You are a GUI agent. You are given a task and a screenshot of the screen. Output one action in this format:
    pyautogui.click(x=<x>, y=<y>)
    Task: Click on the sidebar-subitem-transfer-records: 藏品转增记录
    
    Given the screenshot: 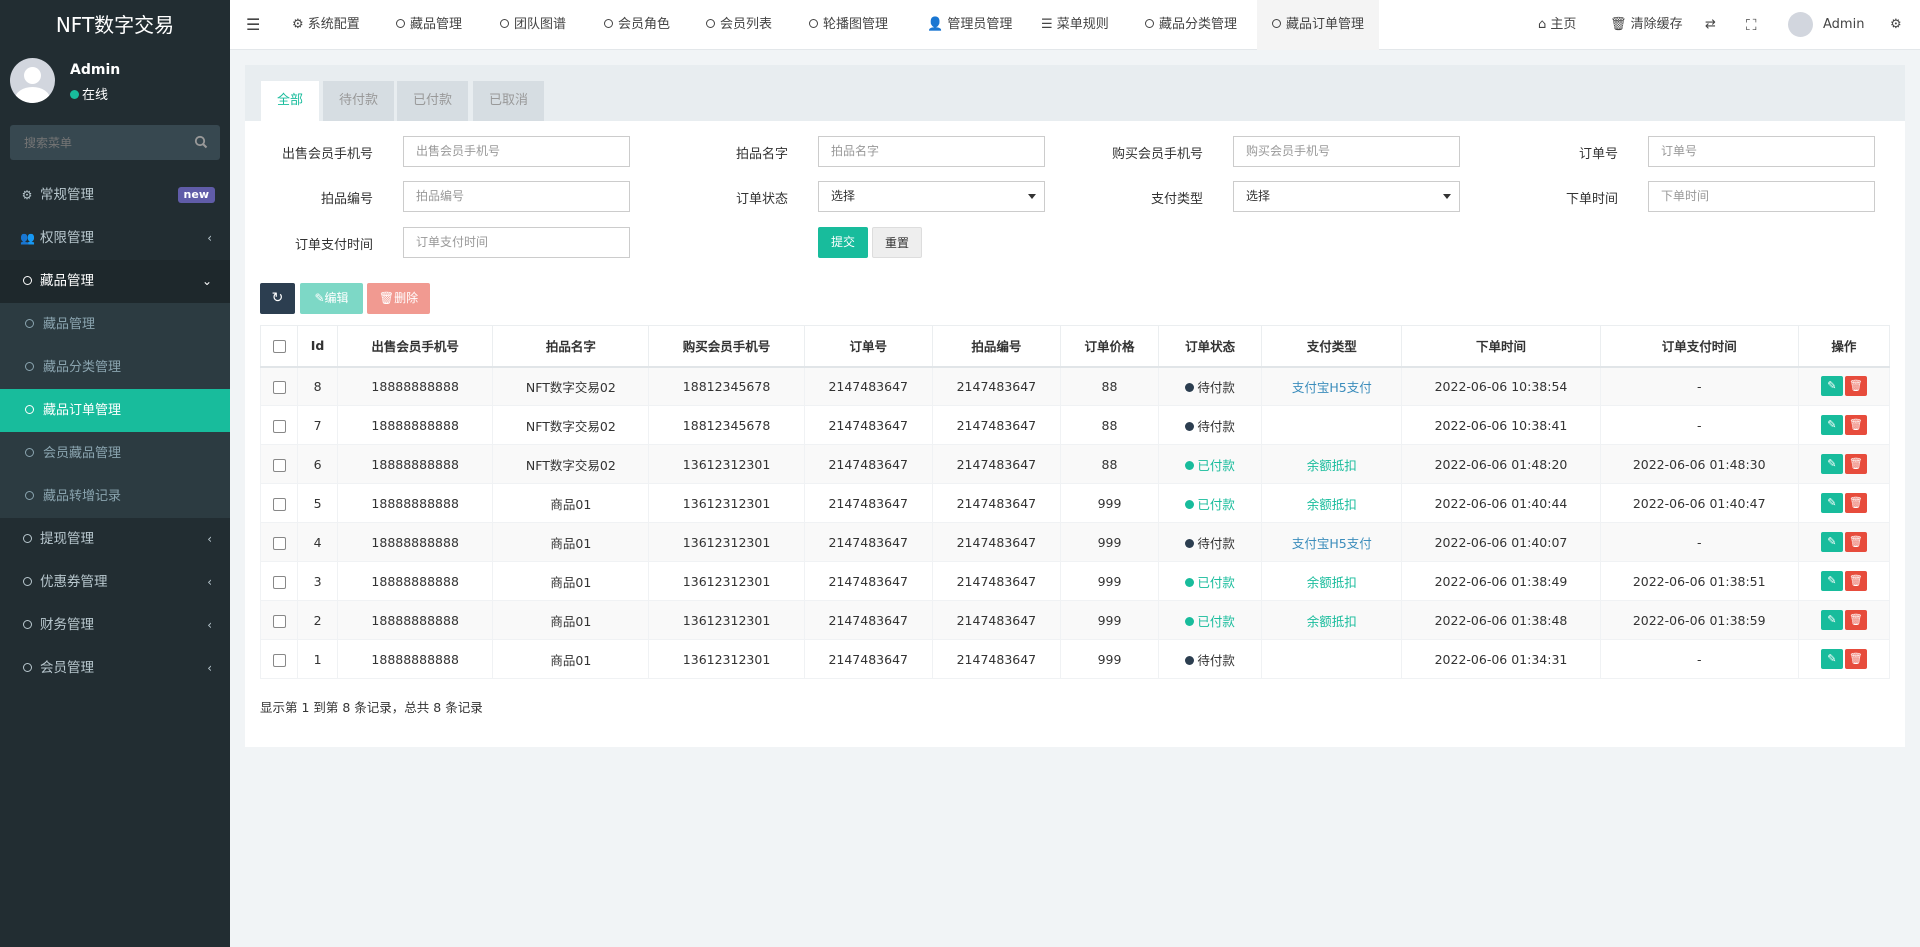 What is the action you would take?
    pyautogui.click(x=115, y=496)
    